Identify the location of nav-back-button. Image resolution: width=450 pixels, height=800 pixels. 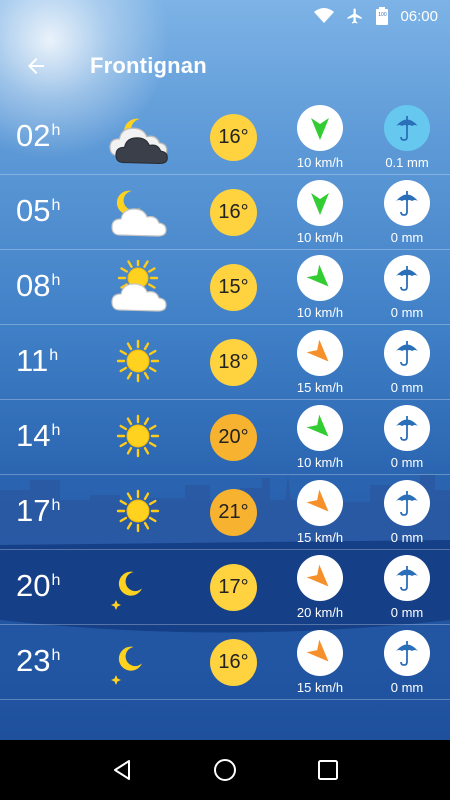
(122, 770).